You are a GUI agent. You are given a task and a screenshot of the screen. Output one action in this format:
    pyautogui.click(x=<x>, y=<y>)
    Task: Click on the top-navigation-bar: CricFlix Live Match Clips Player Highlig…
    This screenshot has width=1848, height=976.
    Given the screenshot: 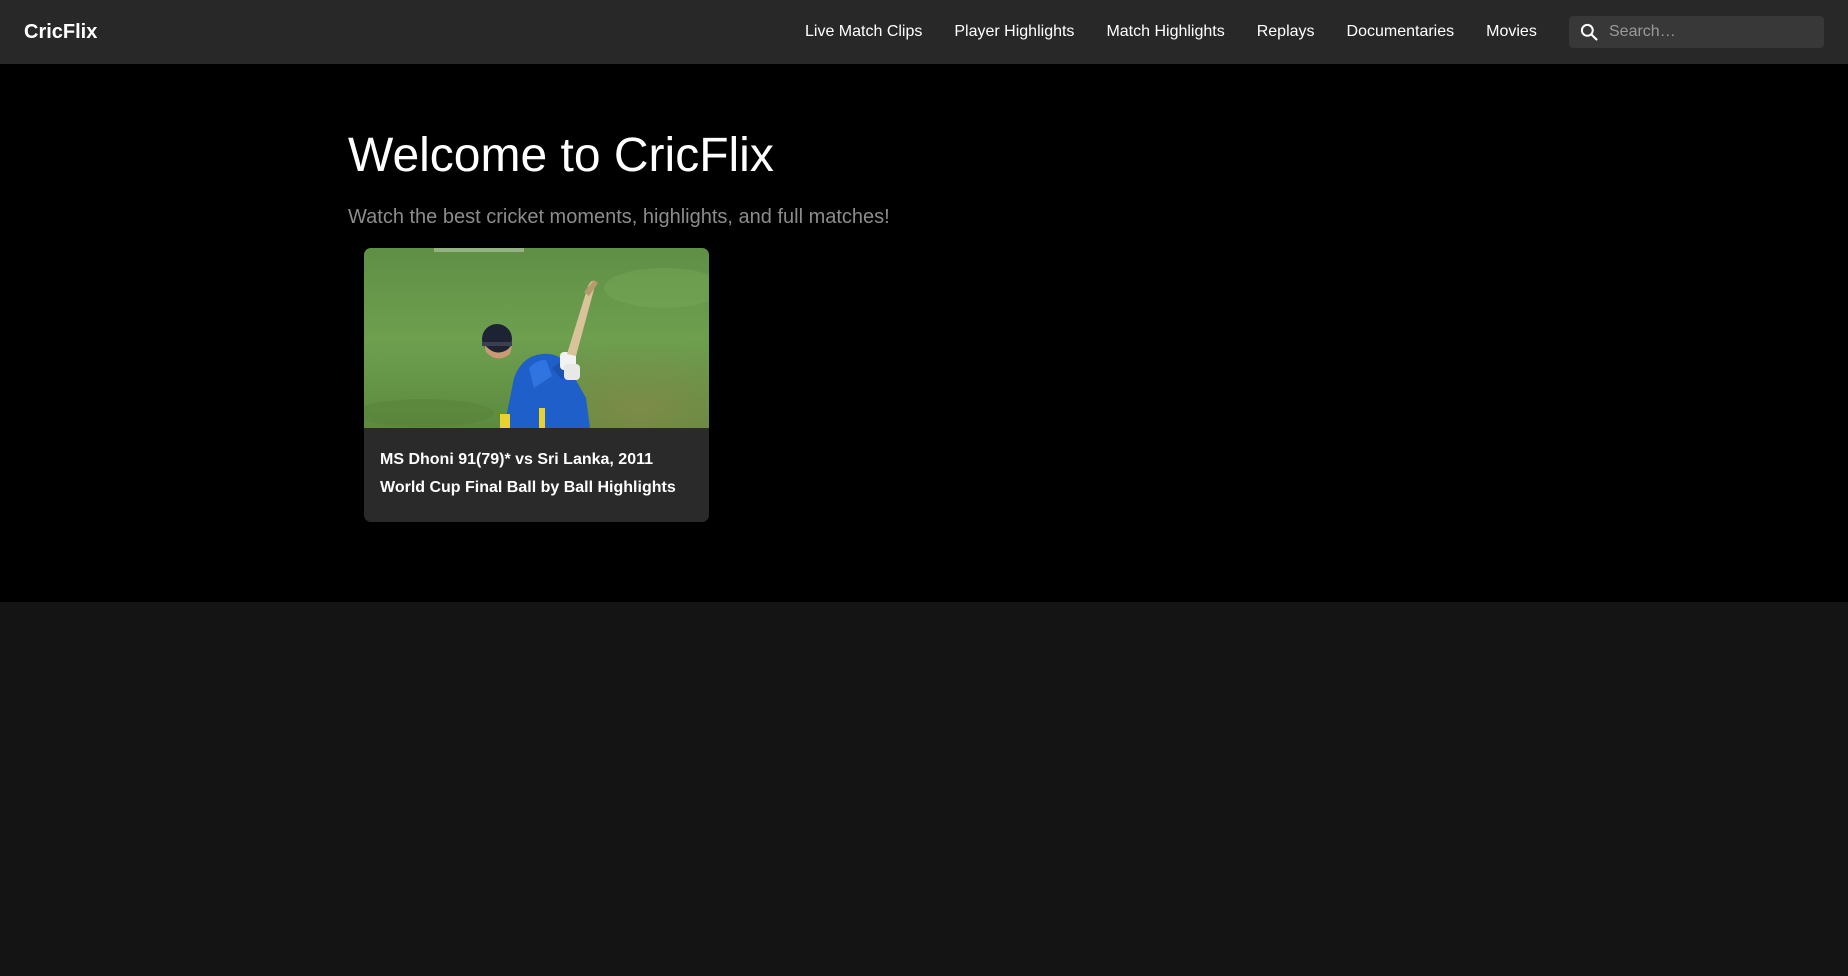 What is the action you would take?
    pyautogui.click(x=924, y=32)
    